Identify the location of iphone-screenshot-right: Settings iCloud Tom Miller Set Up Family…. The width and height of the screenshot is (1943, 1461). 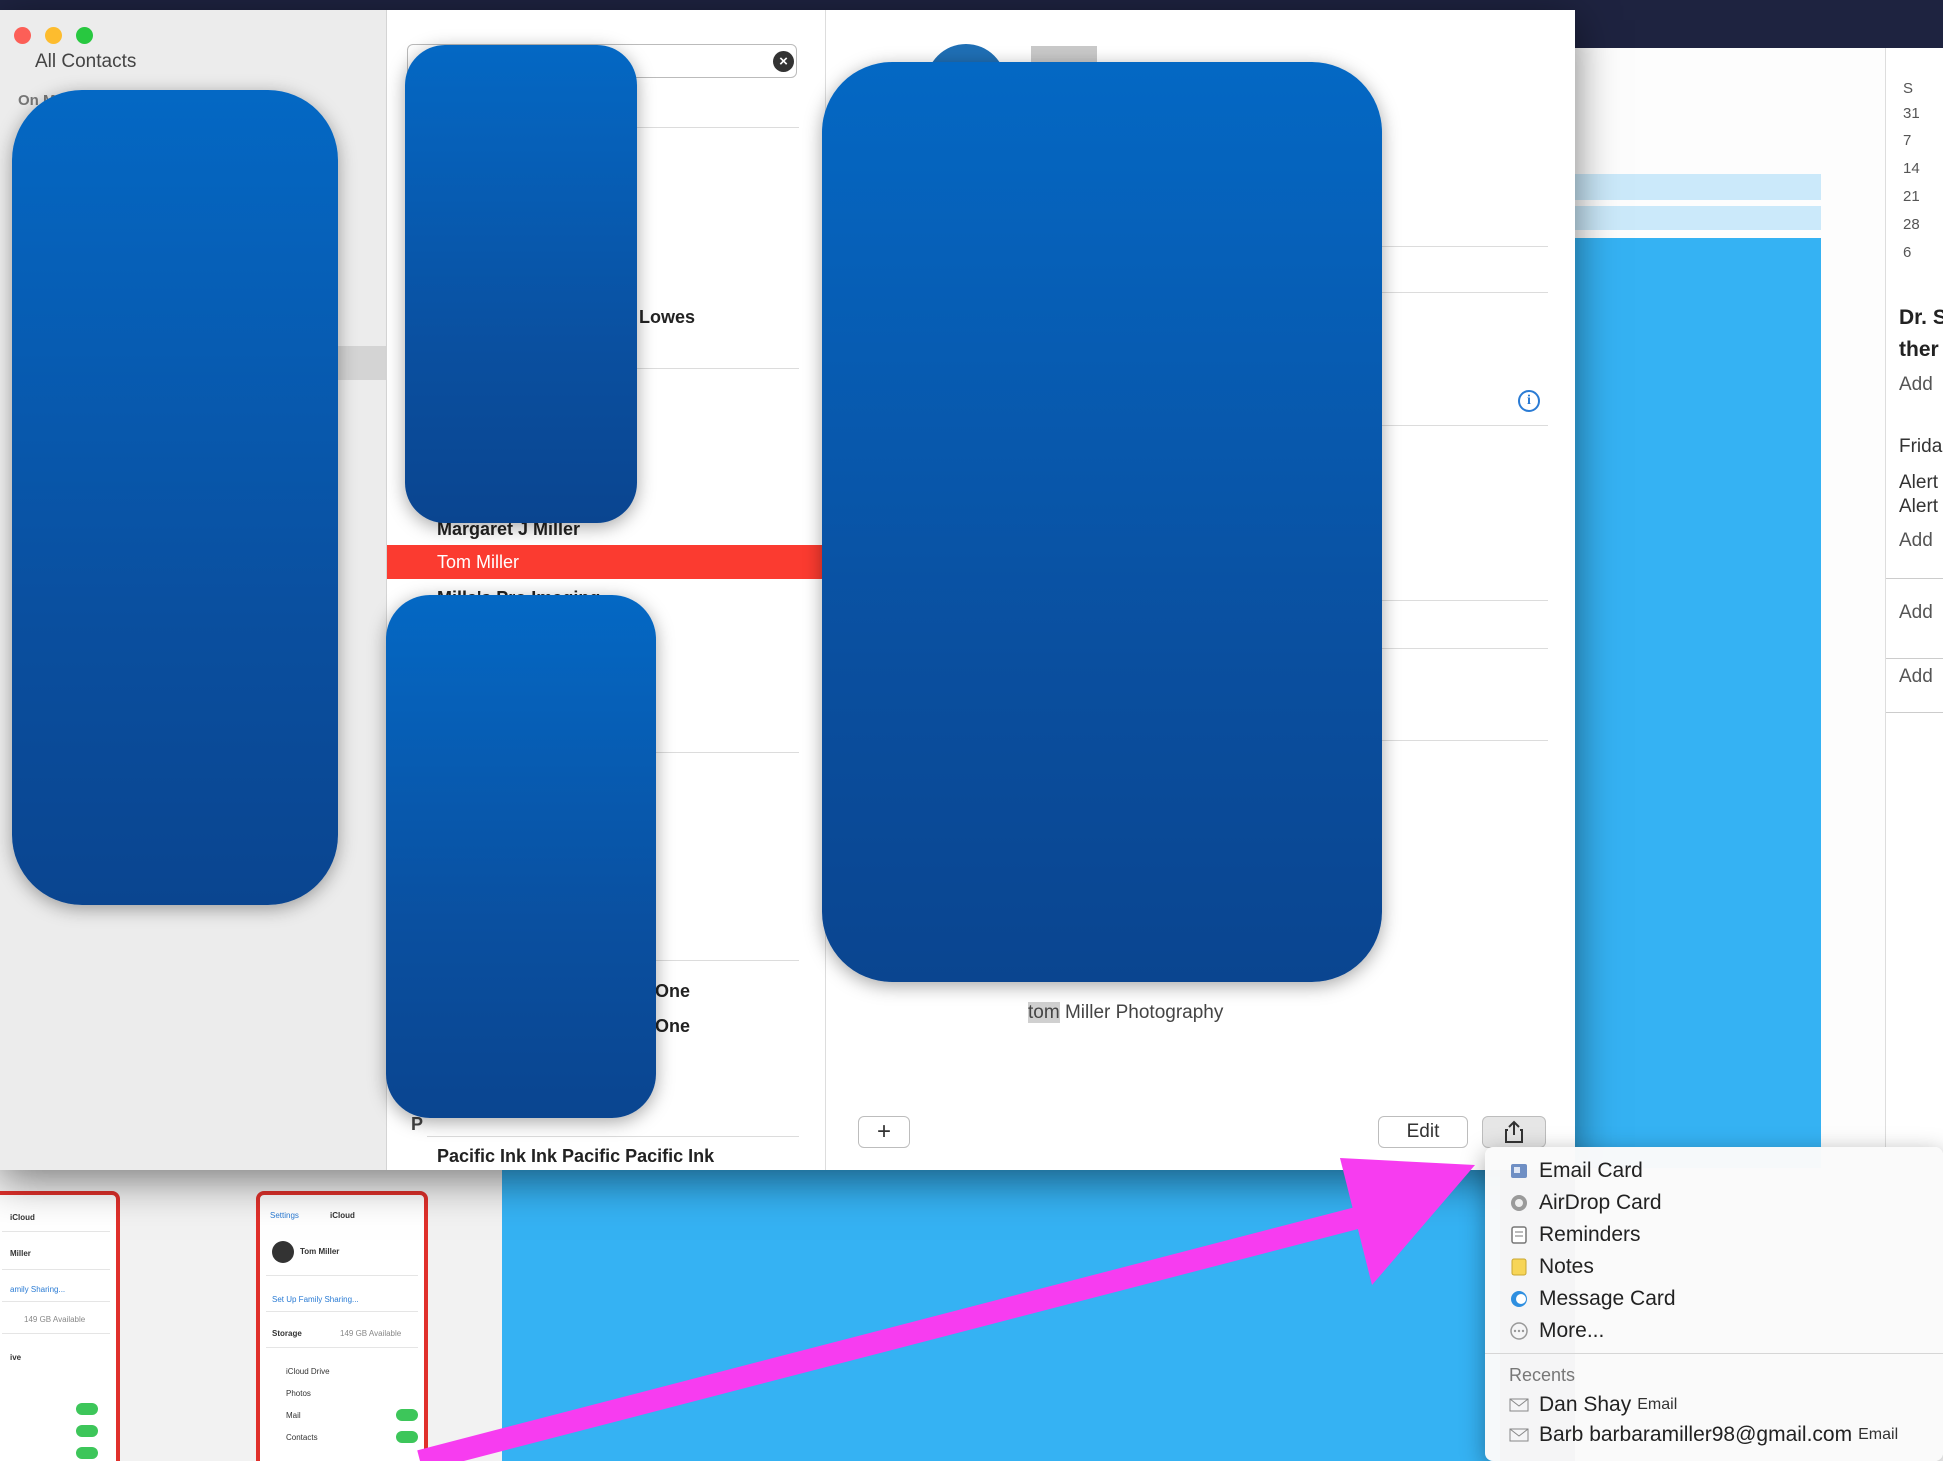
(342, 1326).